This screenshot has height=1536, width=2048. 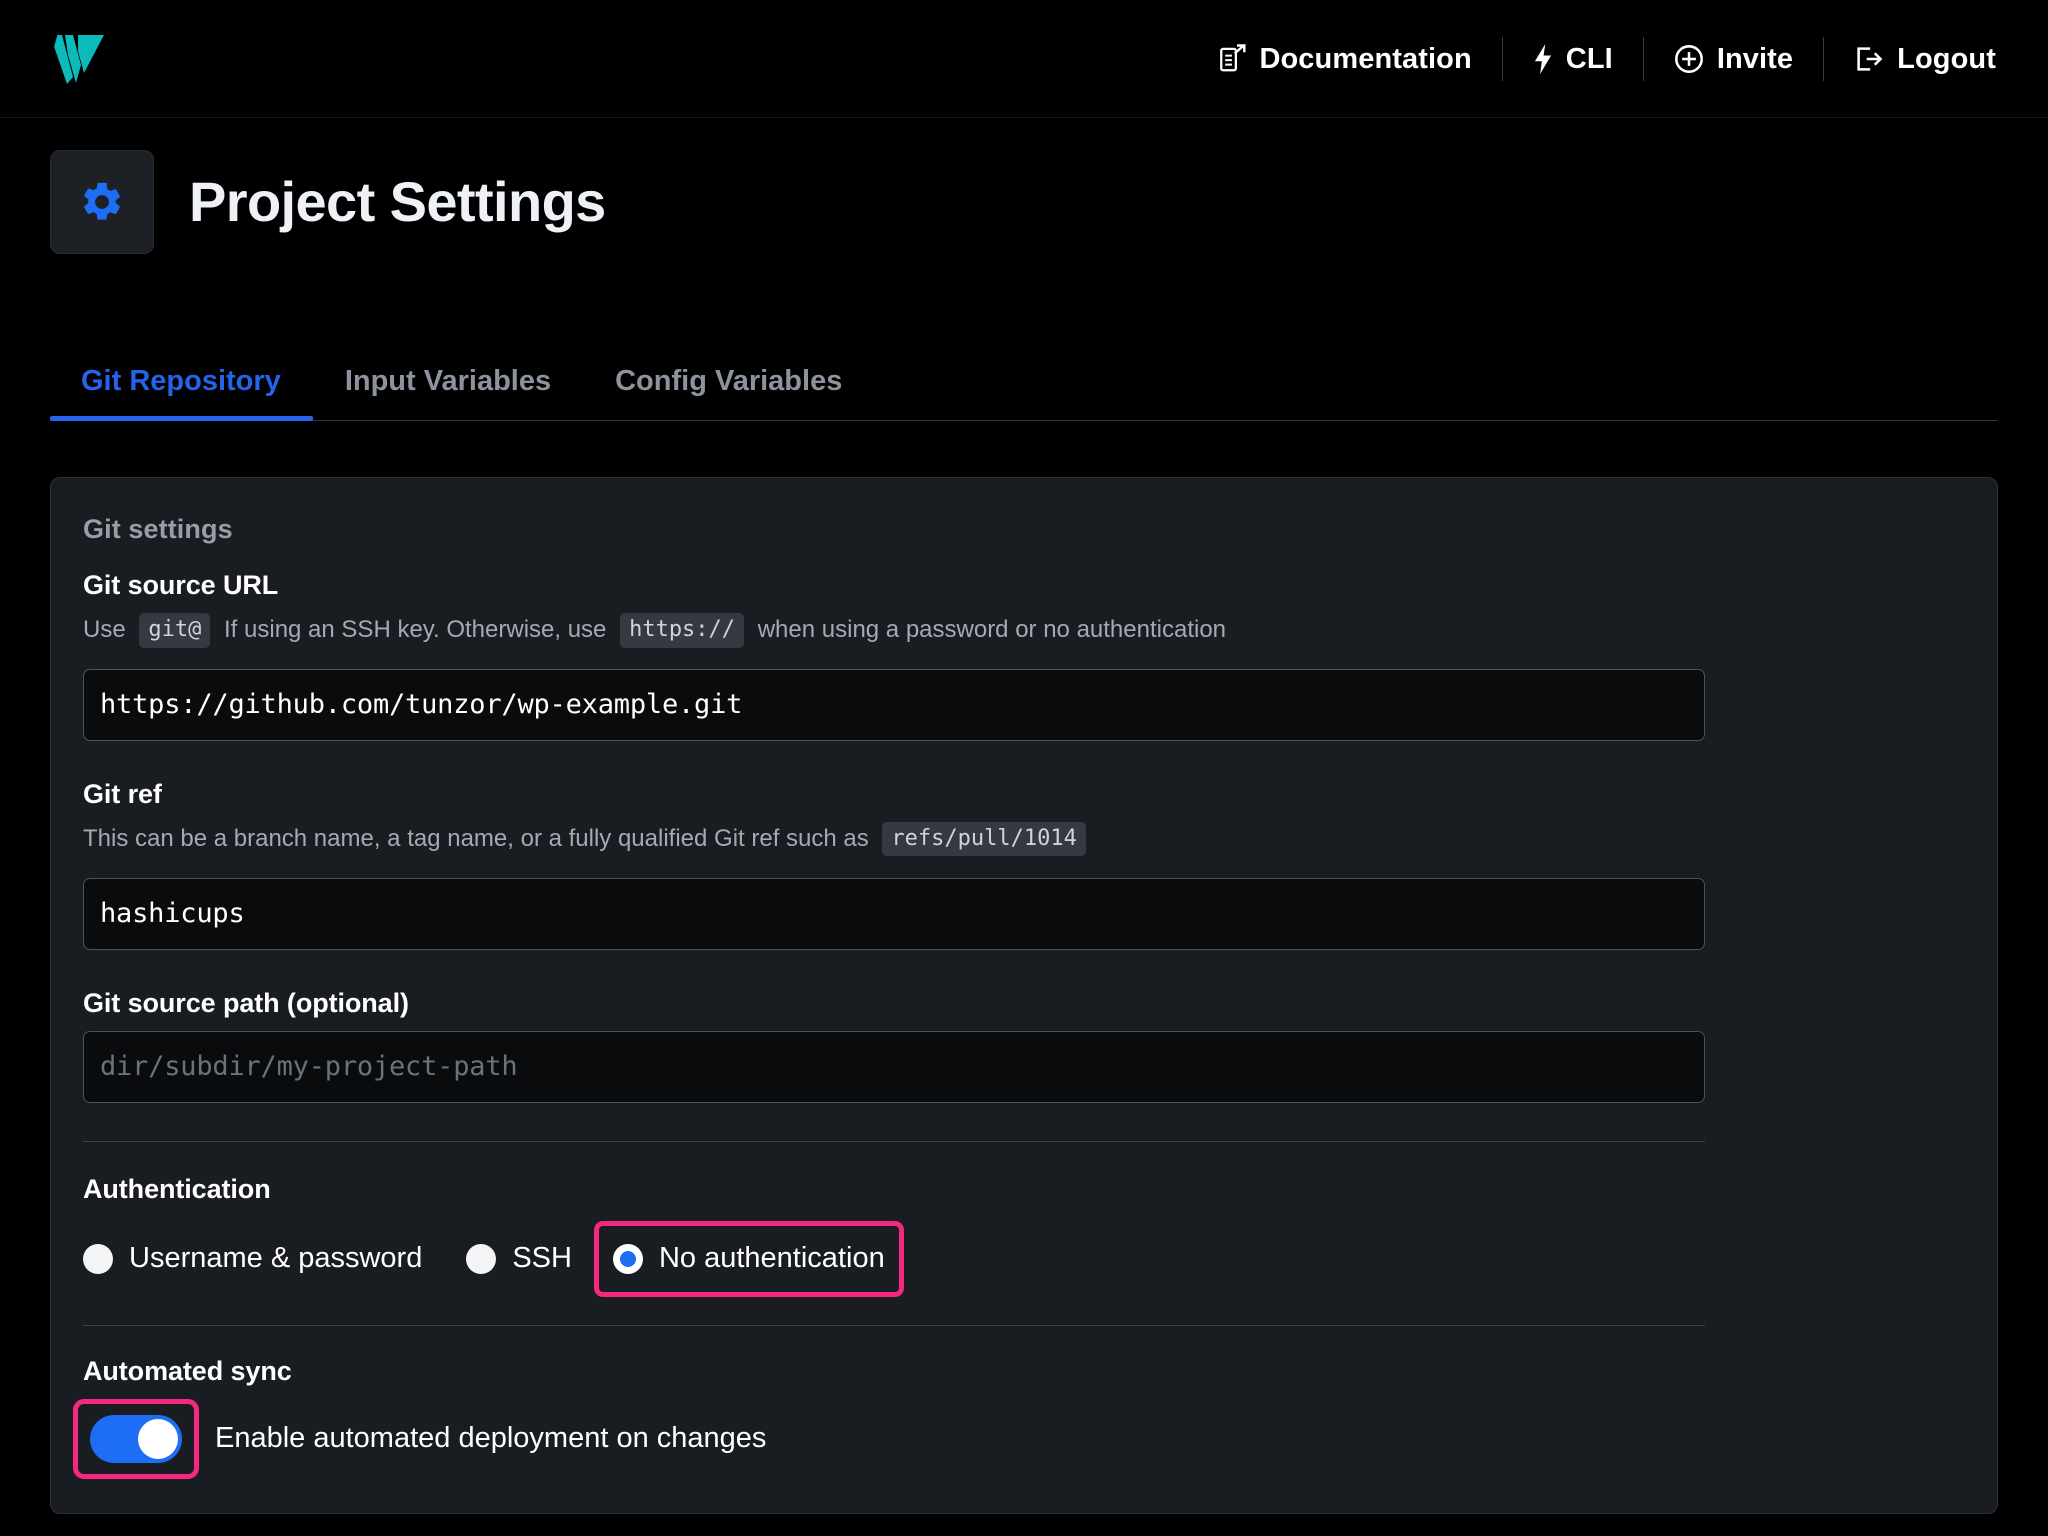 What do you see at coordinates (1755, 58) in the screenshot?
I see `nav-item-label: Invite` at bounding box center [1755, 58].